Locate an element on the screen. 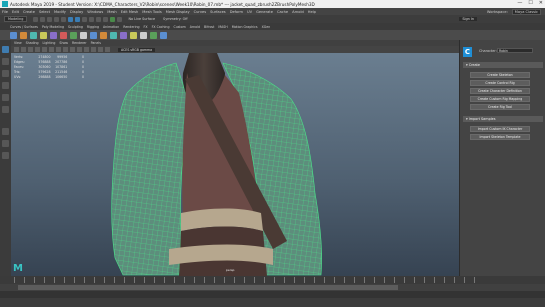 The image size is (545, 307). time-slider is located at coordinates (272, 280).